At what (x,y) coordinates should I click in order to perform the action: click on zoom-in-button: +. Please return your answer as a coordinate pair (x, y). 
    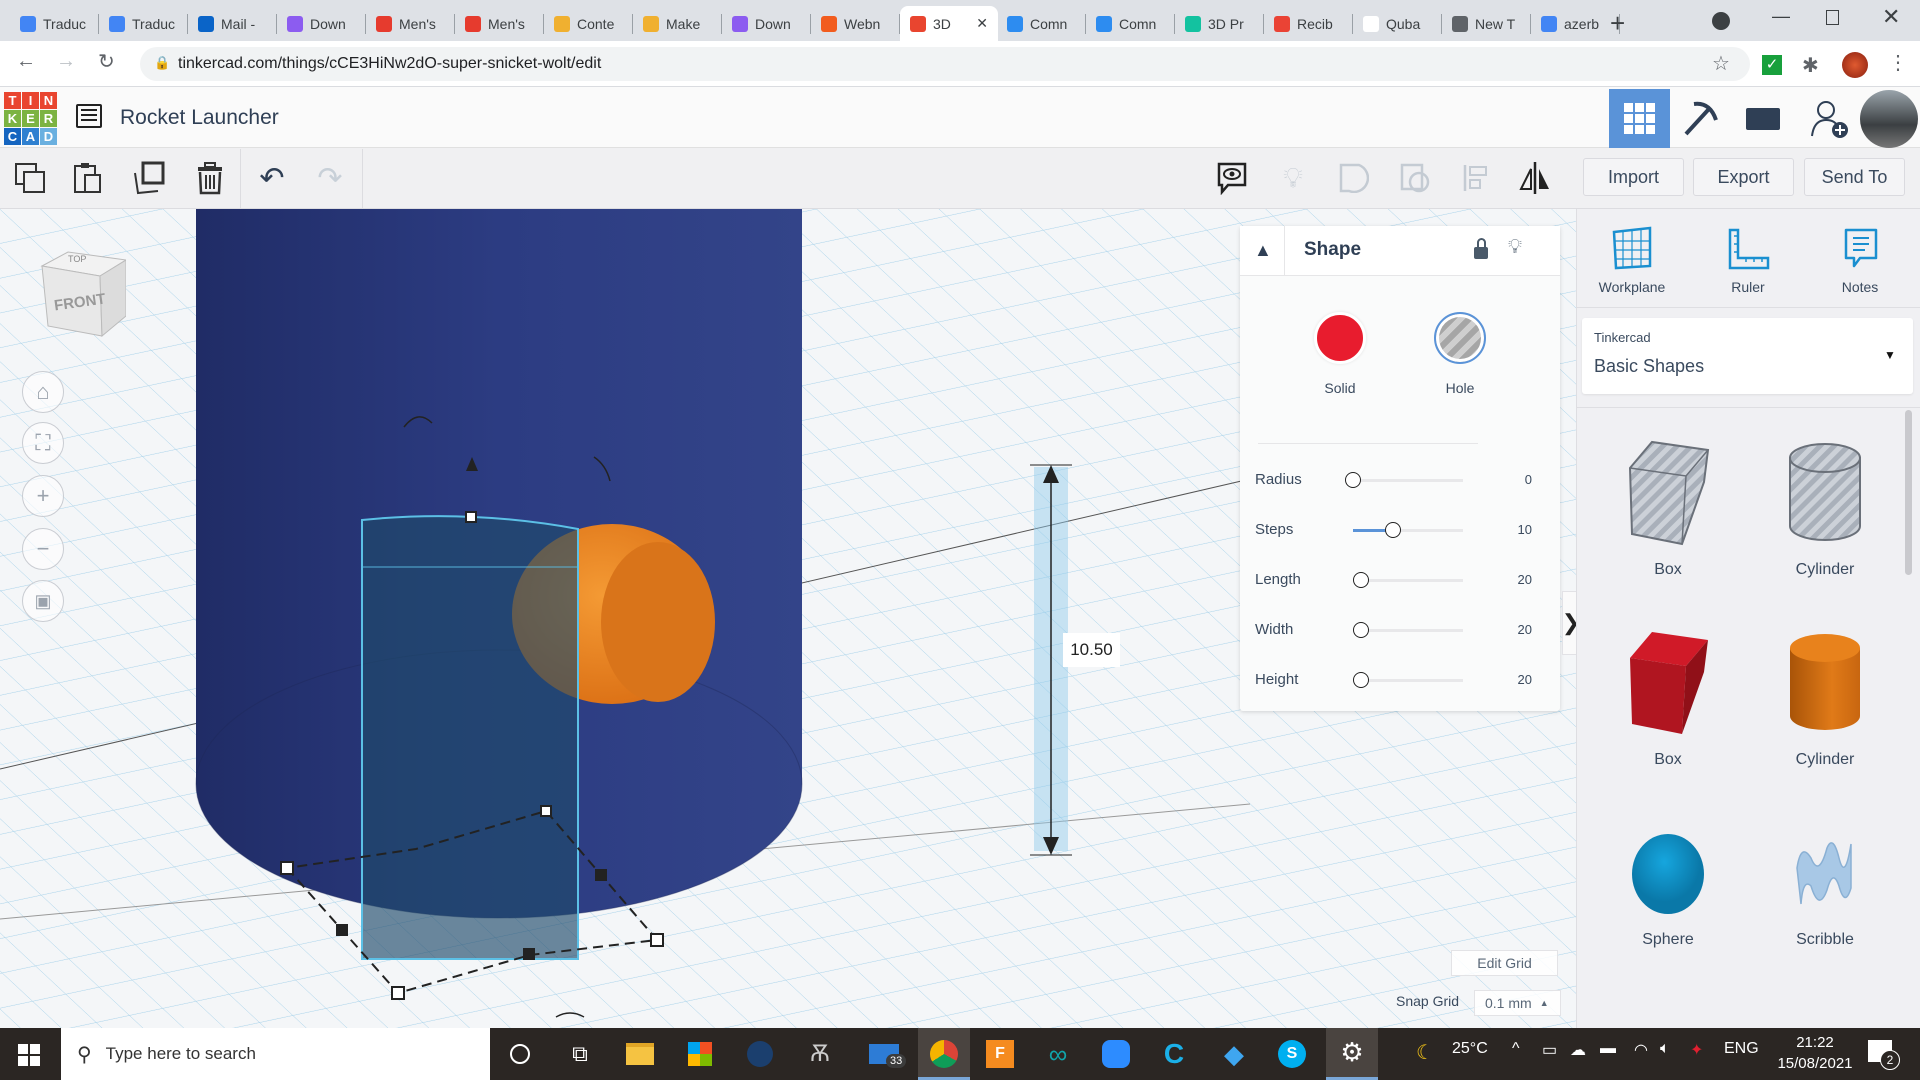
    Looking at the image, I should click on (43, 496).